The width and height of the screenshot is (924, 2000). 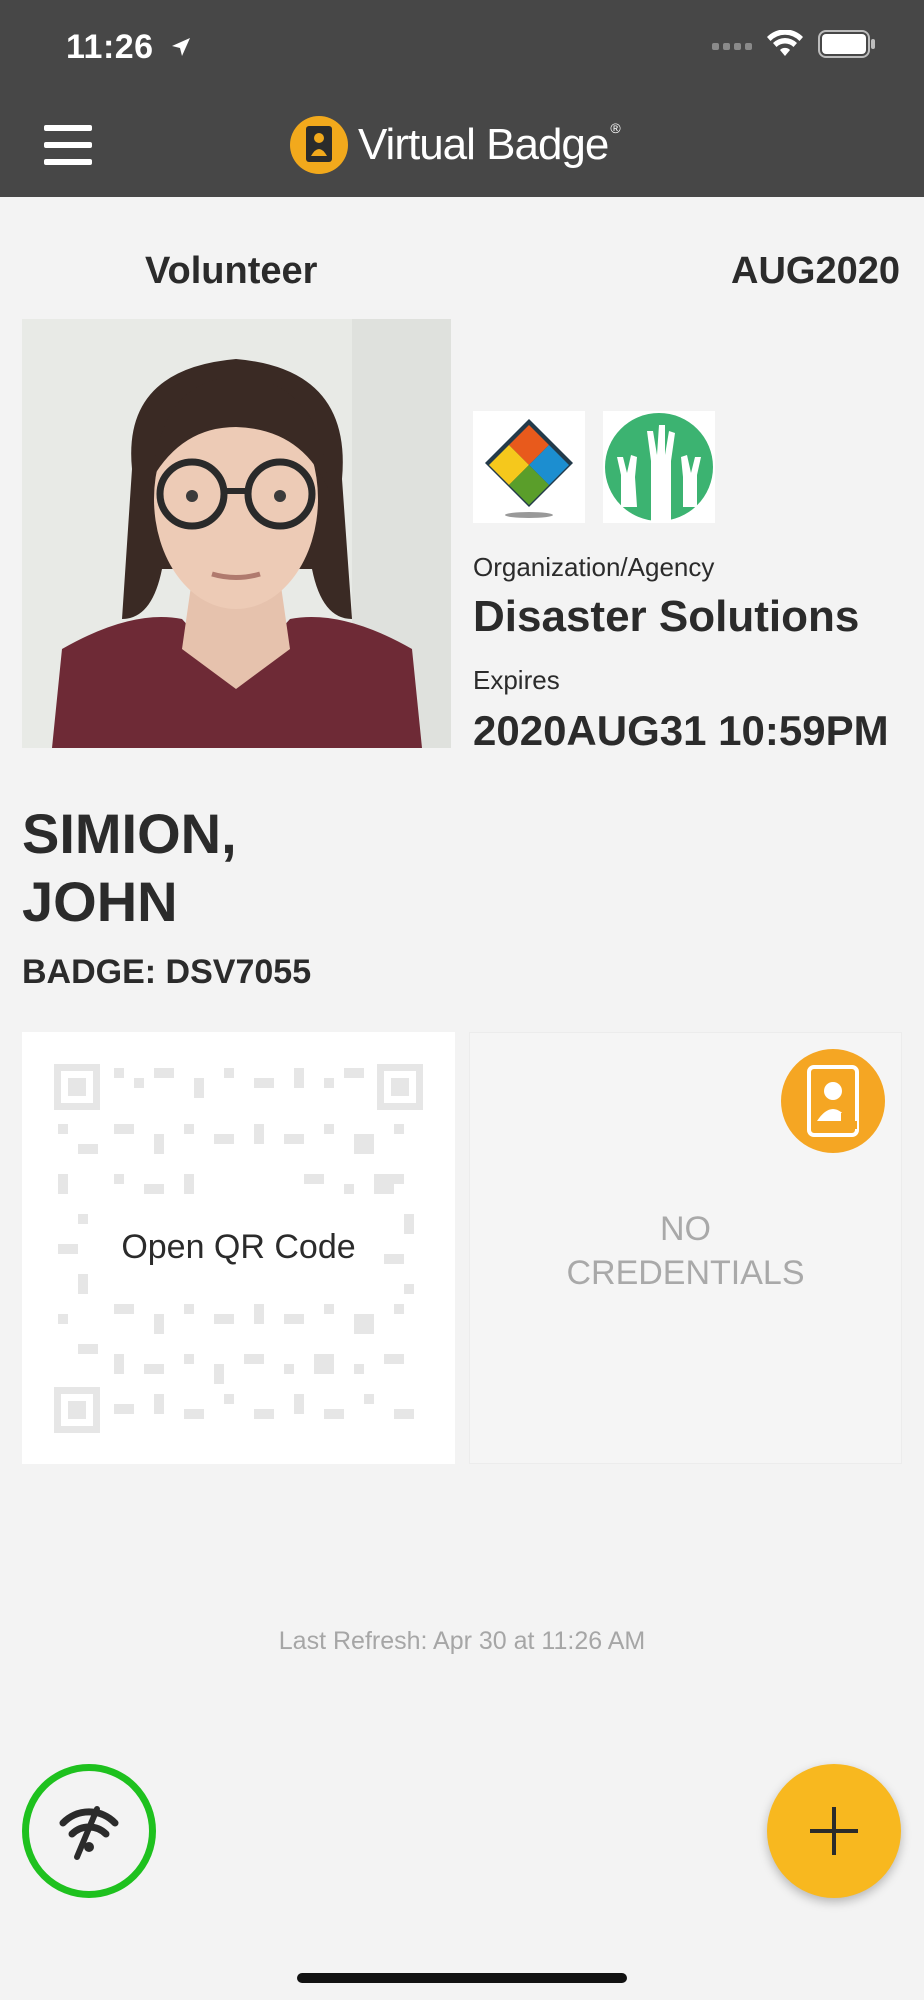 What do you see at coordinates (100, 901) in the screenshot?
I see `holder-first-name: JOHN` at bounding box center [100, 901].